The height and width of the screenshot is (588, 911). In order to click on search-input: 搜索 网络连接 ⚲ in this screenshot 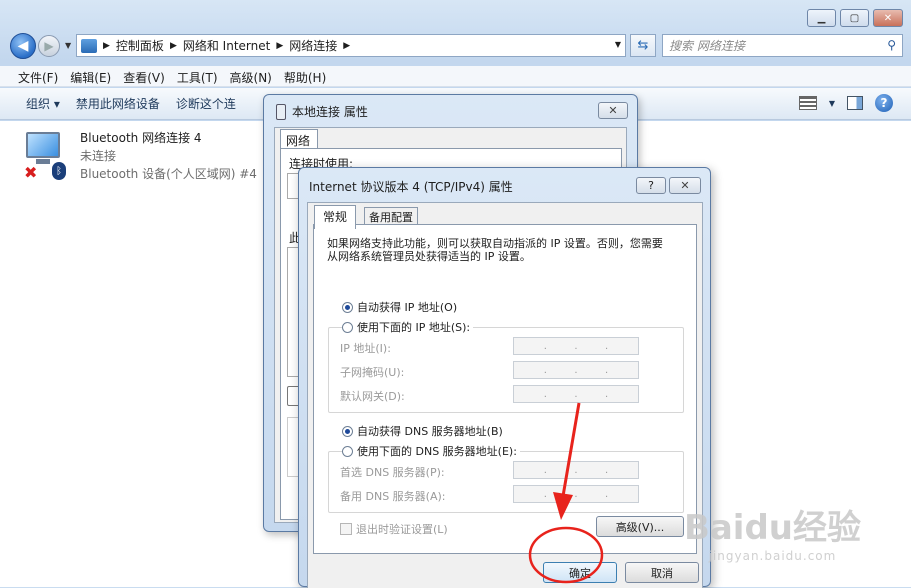, I will do `click(782, 45)`.